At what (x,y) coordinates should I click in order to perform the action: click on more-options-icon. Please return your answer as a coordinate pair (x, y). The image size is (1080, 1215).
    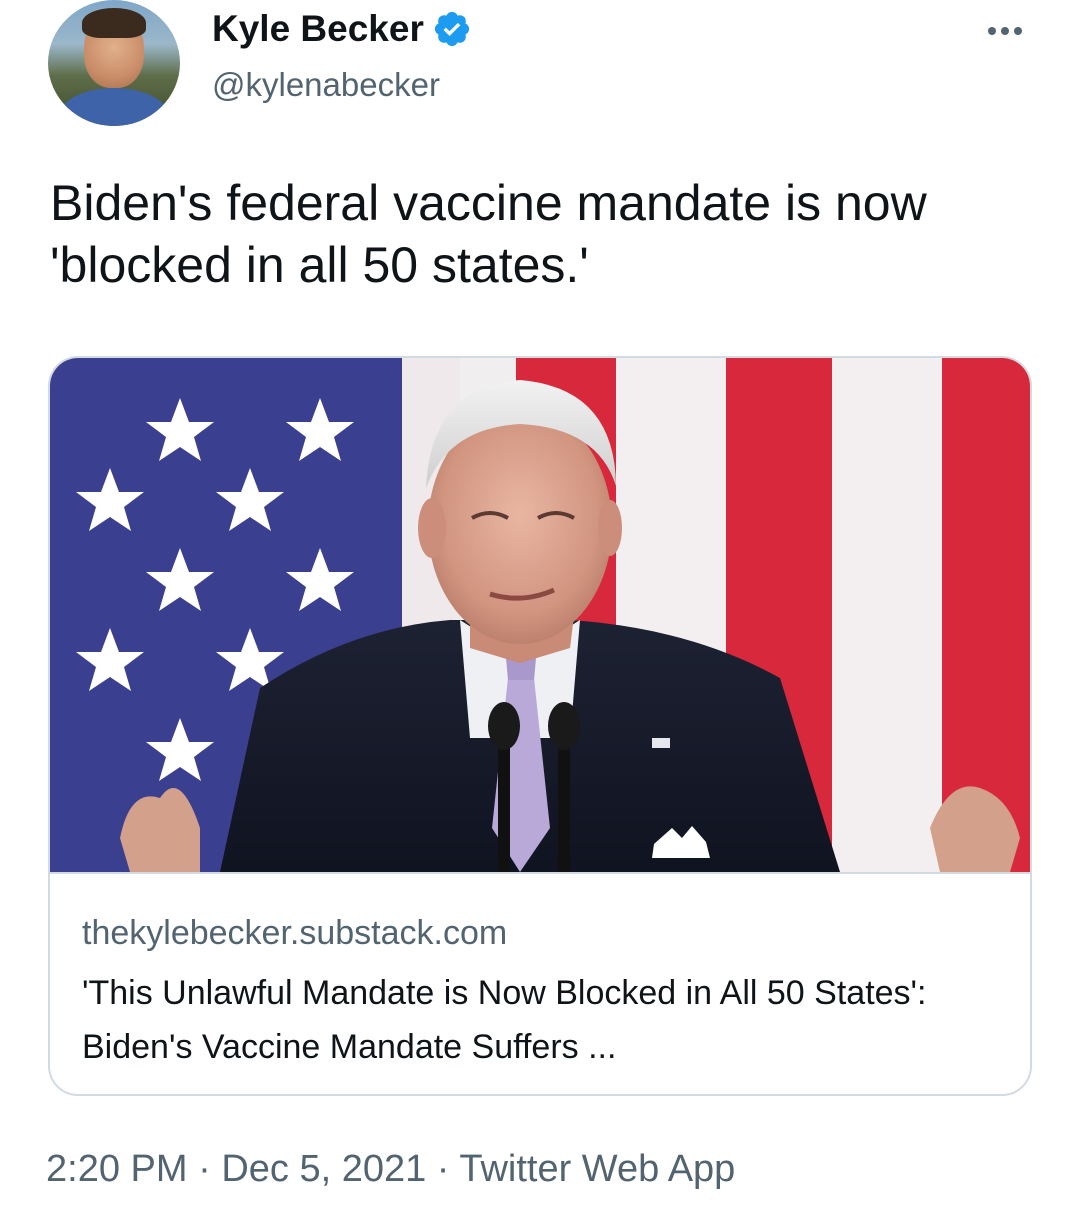
    Looking at the image, I should click on (1004, 31).